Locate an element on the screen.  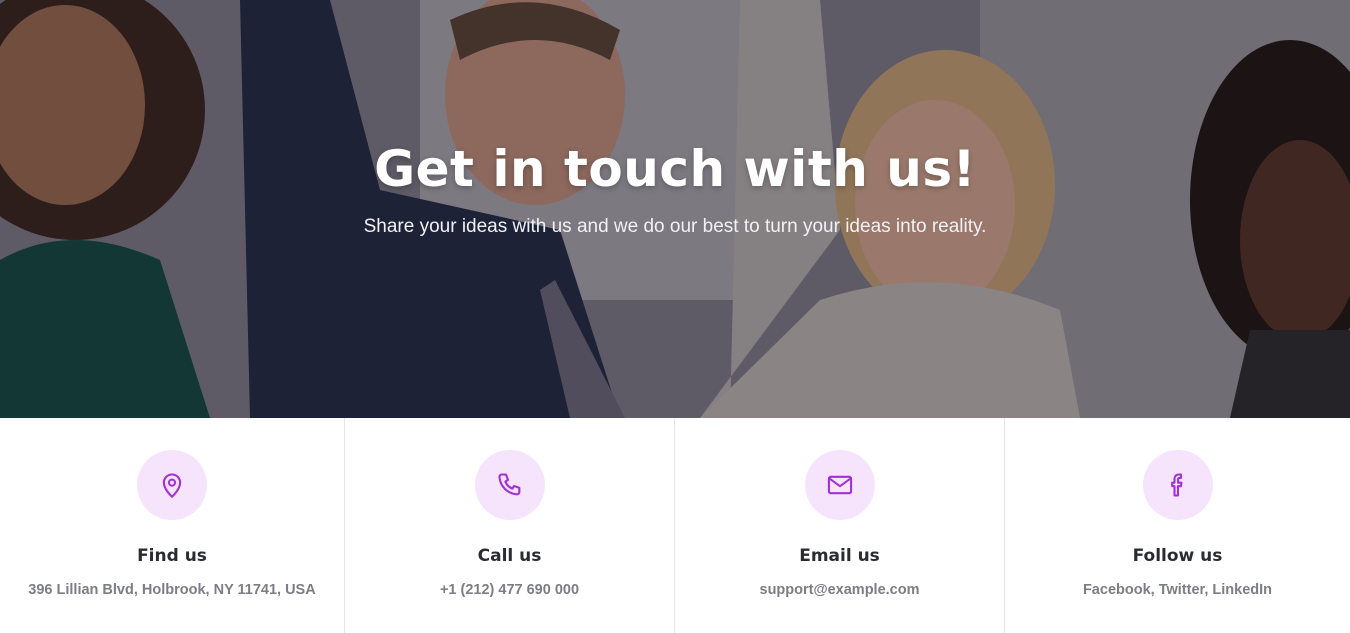
facebook-icon-badge is located at coordinates (1177, 485).